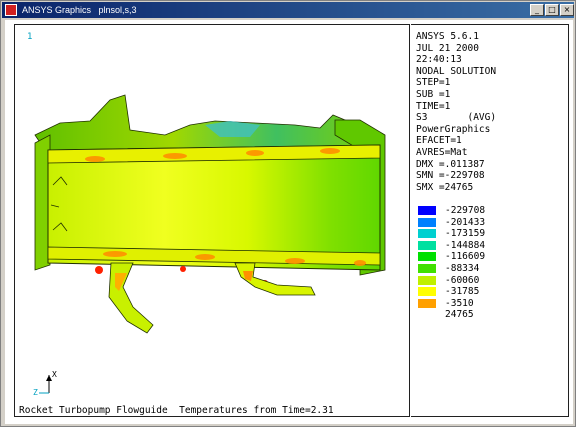 The image size is (576, 427). Describe the element at coordinates (433, 106) in the screenshot. I see `info-line: TIME=1` at that location.